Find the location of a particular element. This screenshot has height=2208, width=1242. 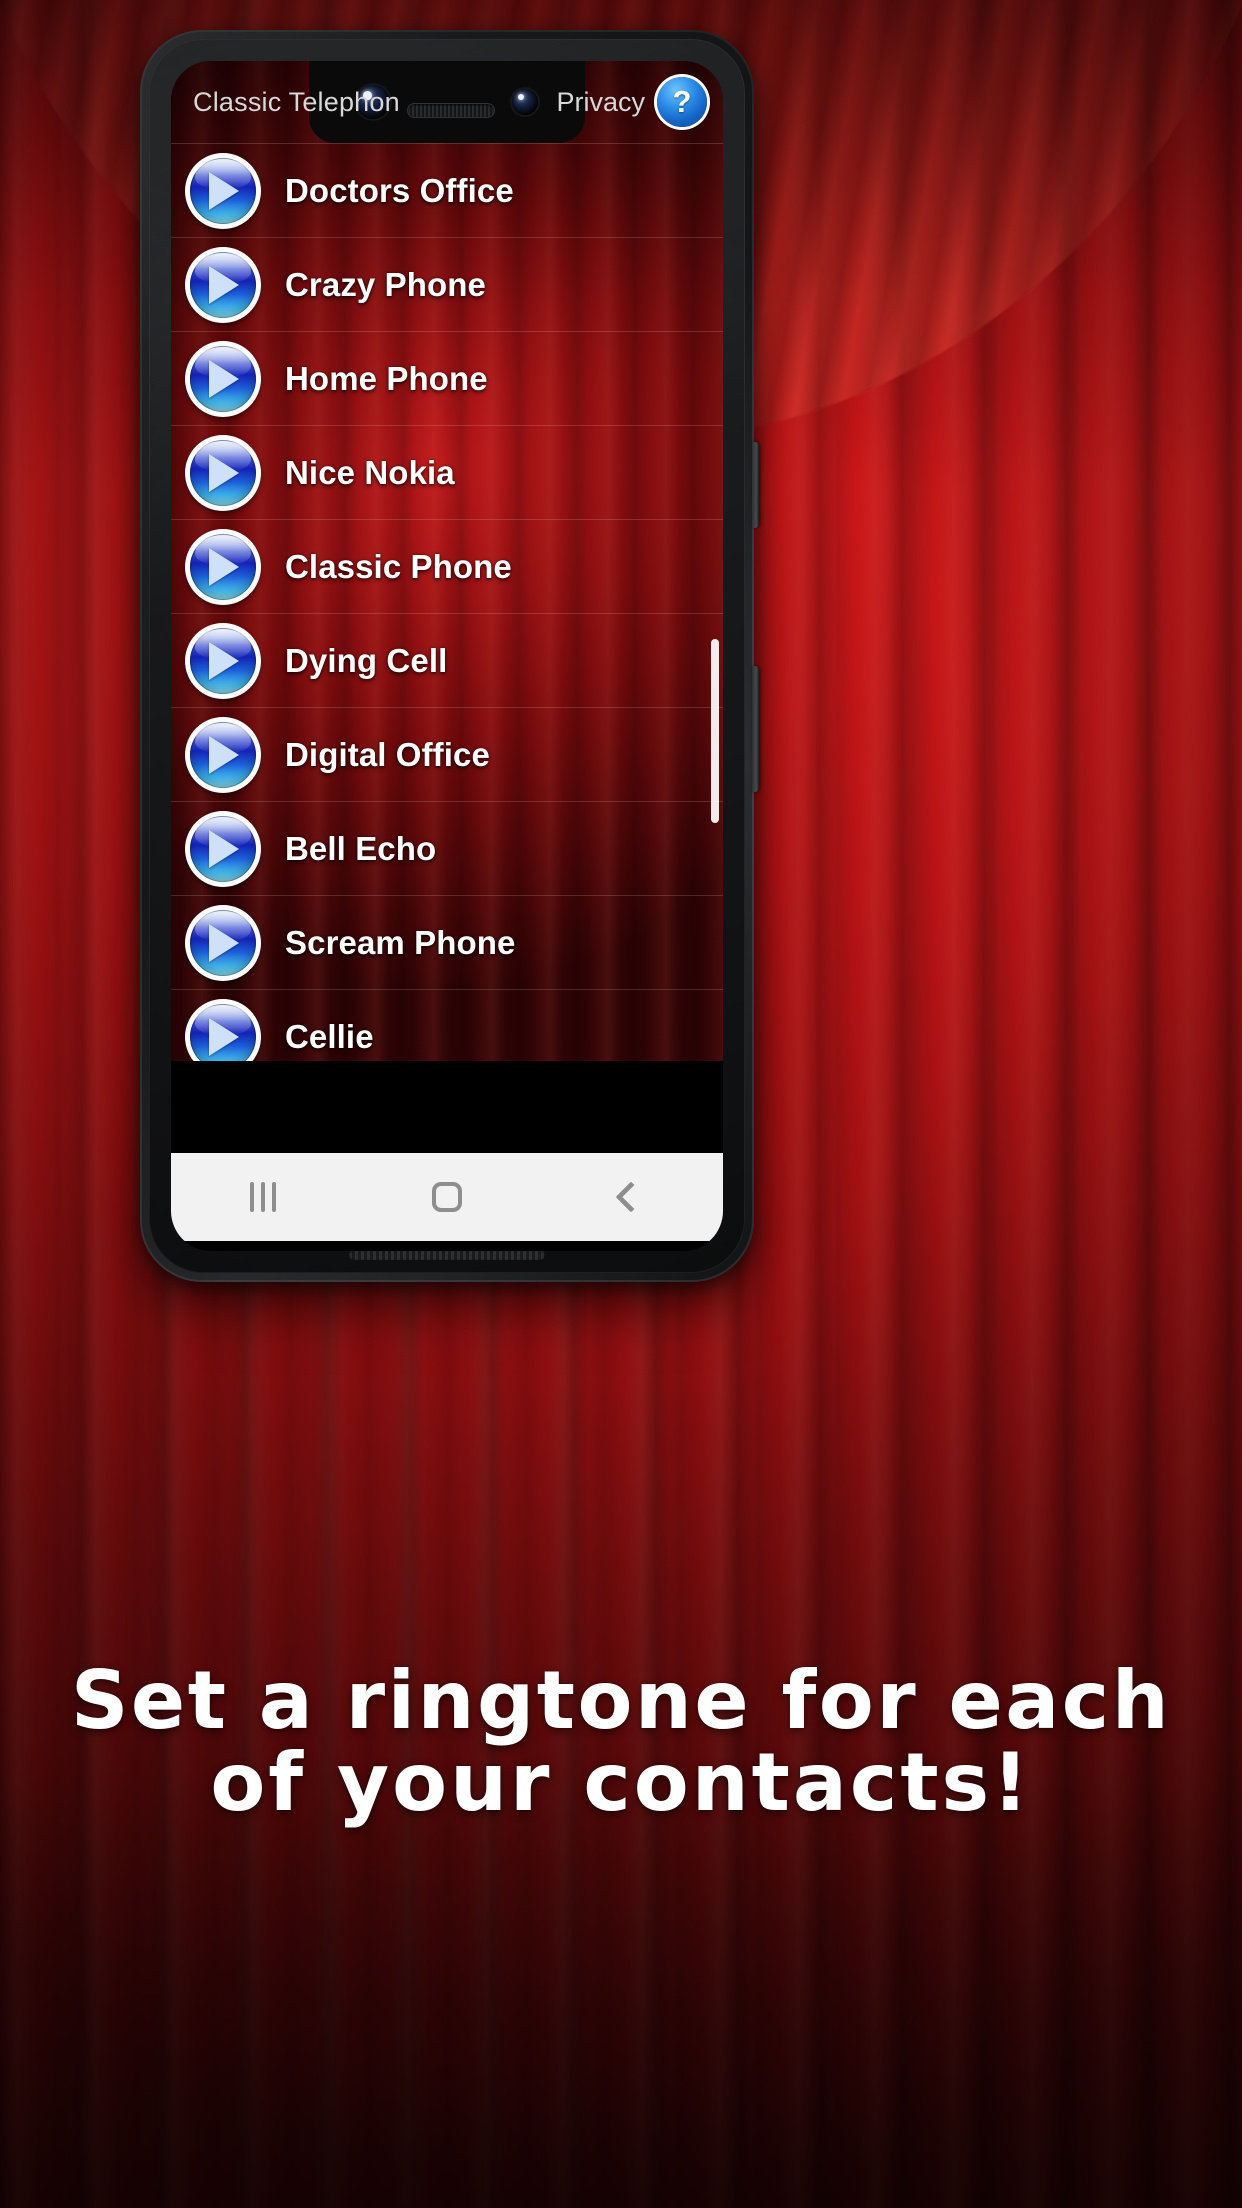

power-button is located at coordinates (755, 485).